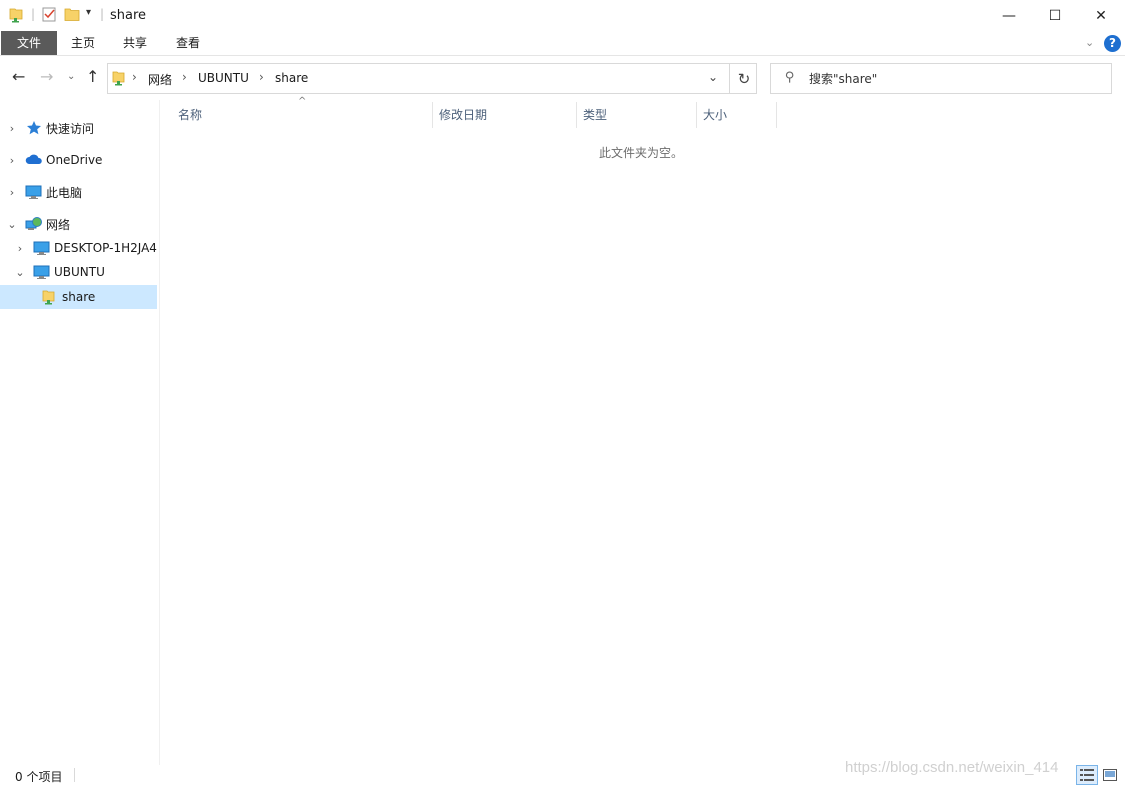 This screenshot has width=1125, height=787. I want to click on watermark: https://blog.csdn.net/weixin_414, so click(952, 767).